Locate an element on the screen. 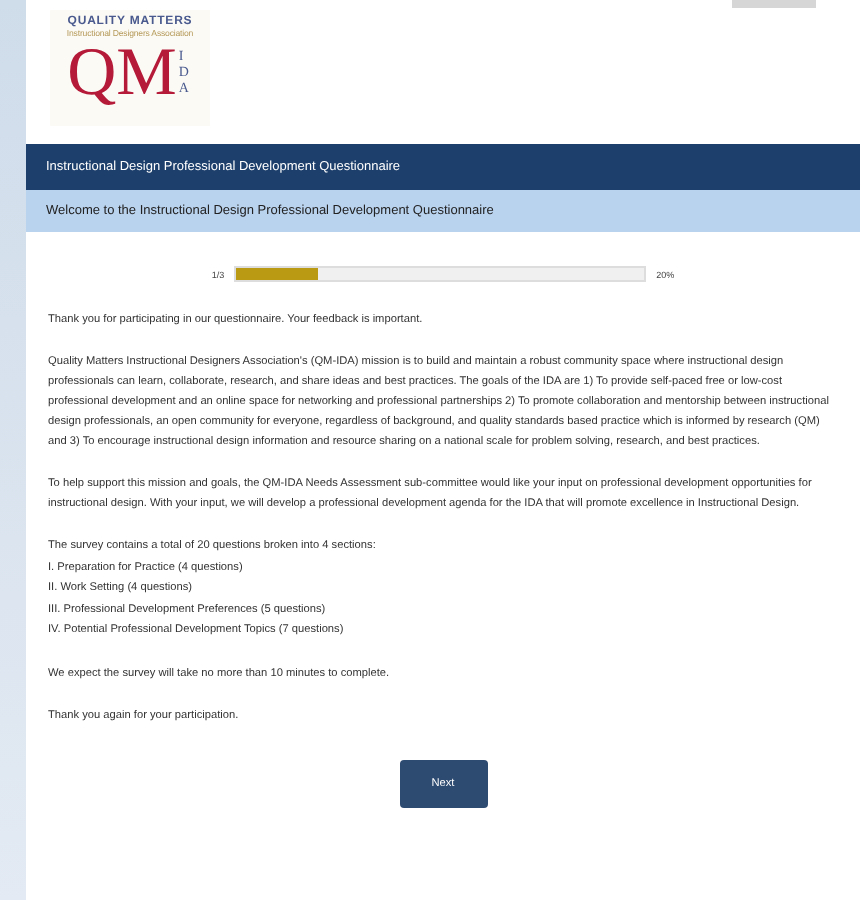  logo-monogram: QM is located at coordinates (122, 74).